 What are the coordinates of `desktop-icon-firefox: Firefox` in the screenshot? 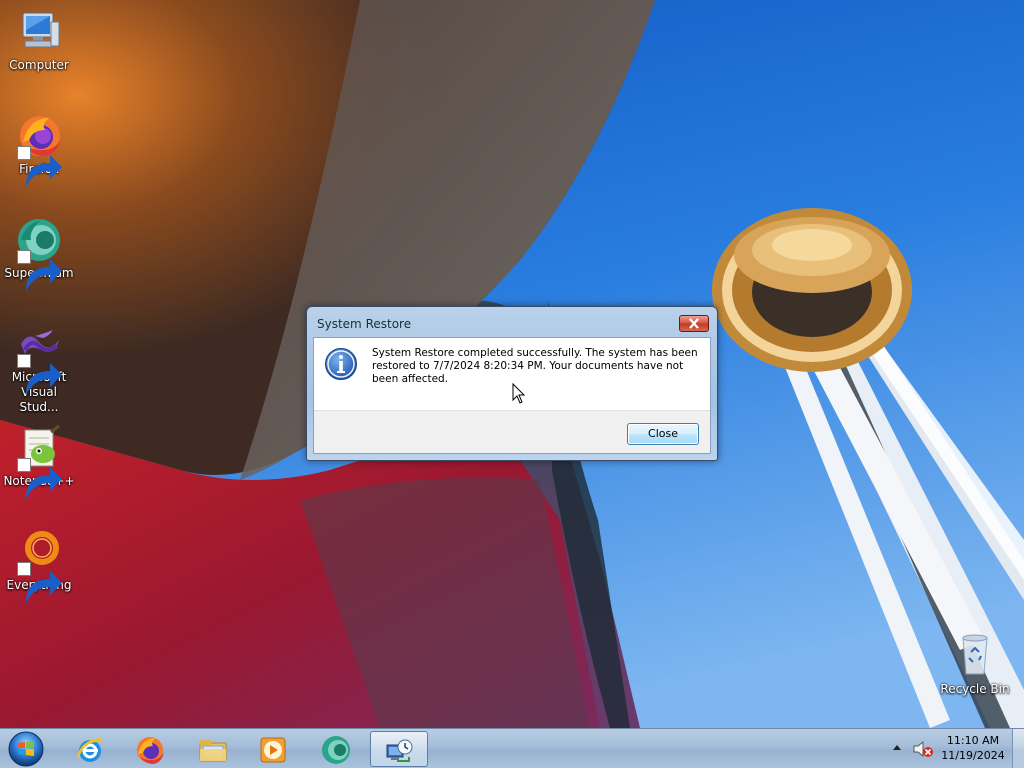 It's located at (39, 149).